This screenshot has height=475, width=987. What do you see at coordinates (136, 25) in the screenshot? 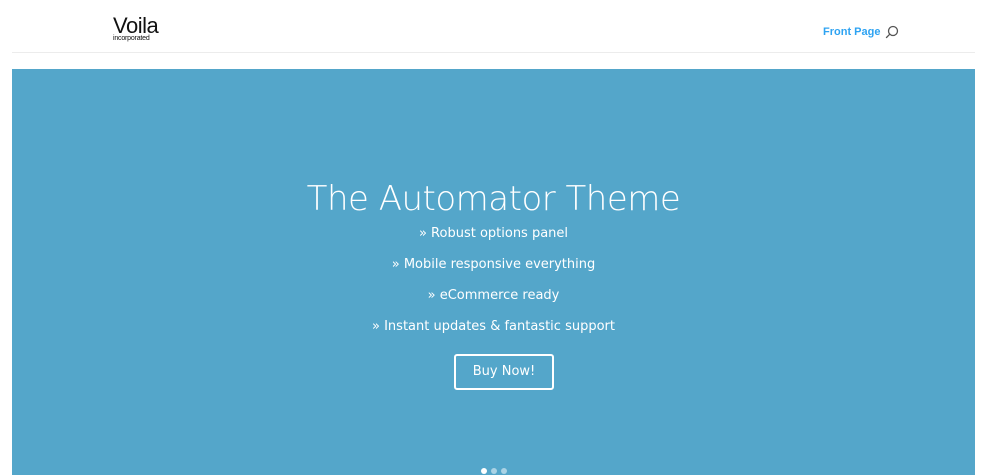
I see `logo-name: Voila` at bounding box center [136, 25].